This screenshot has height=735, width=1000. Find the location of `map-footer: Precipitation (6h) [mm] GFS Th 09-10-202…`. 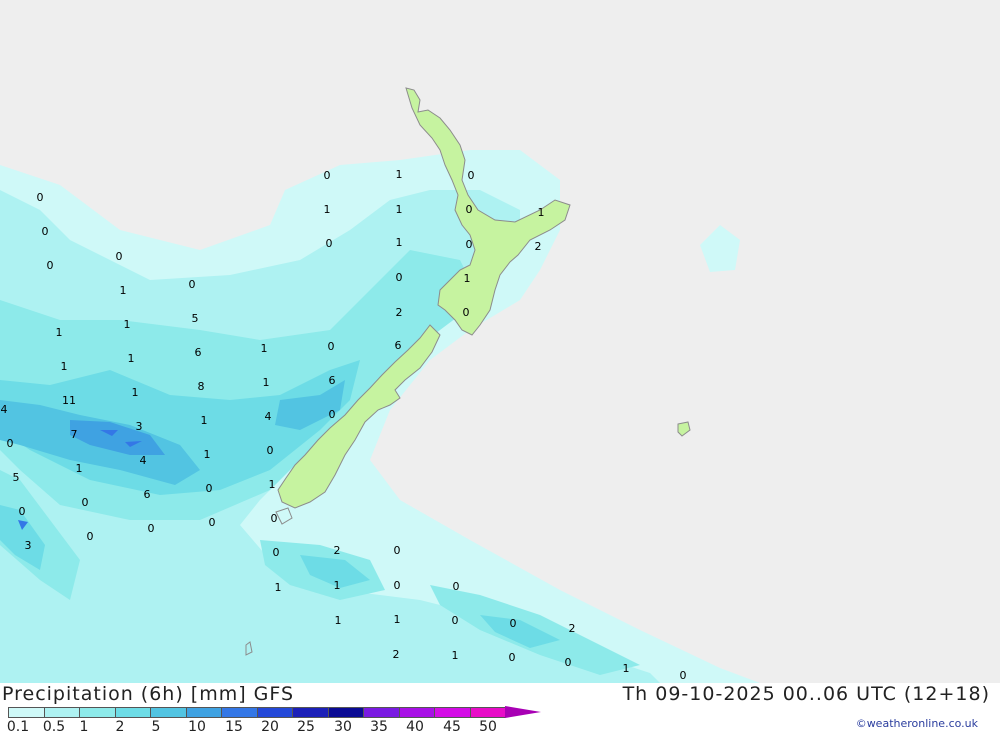

map-footer: Precipitation (6h) [mm] GFS Th 09-10-202… is located at coordinates (500, 709).